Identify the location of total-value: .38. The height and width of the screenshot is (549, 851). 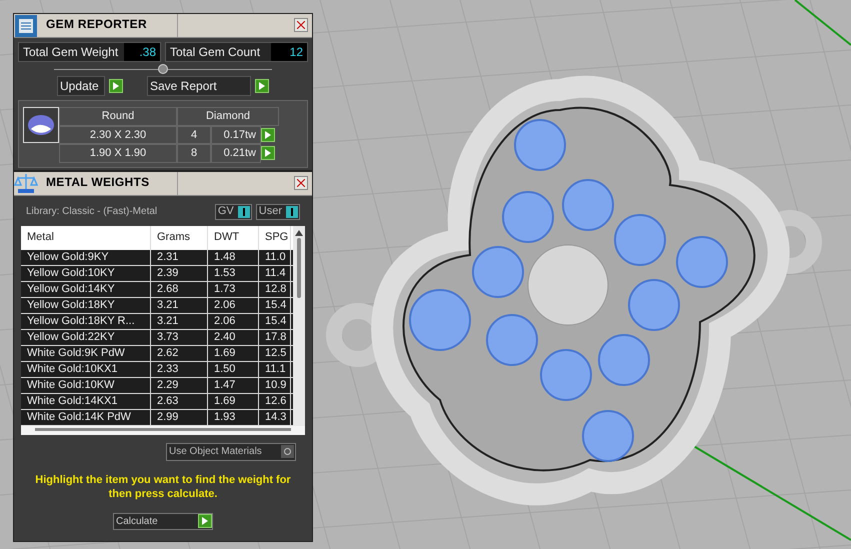
(142, 52).